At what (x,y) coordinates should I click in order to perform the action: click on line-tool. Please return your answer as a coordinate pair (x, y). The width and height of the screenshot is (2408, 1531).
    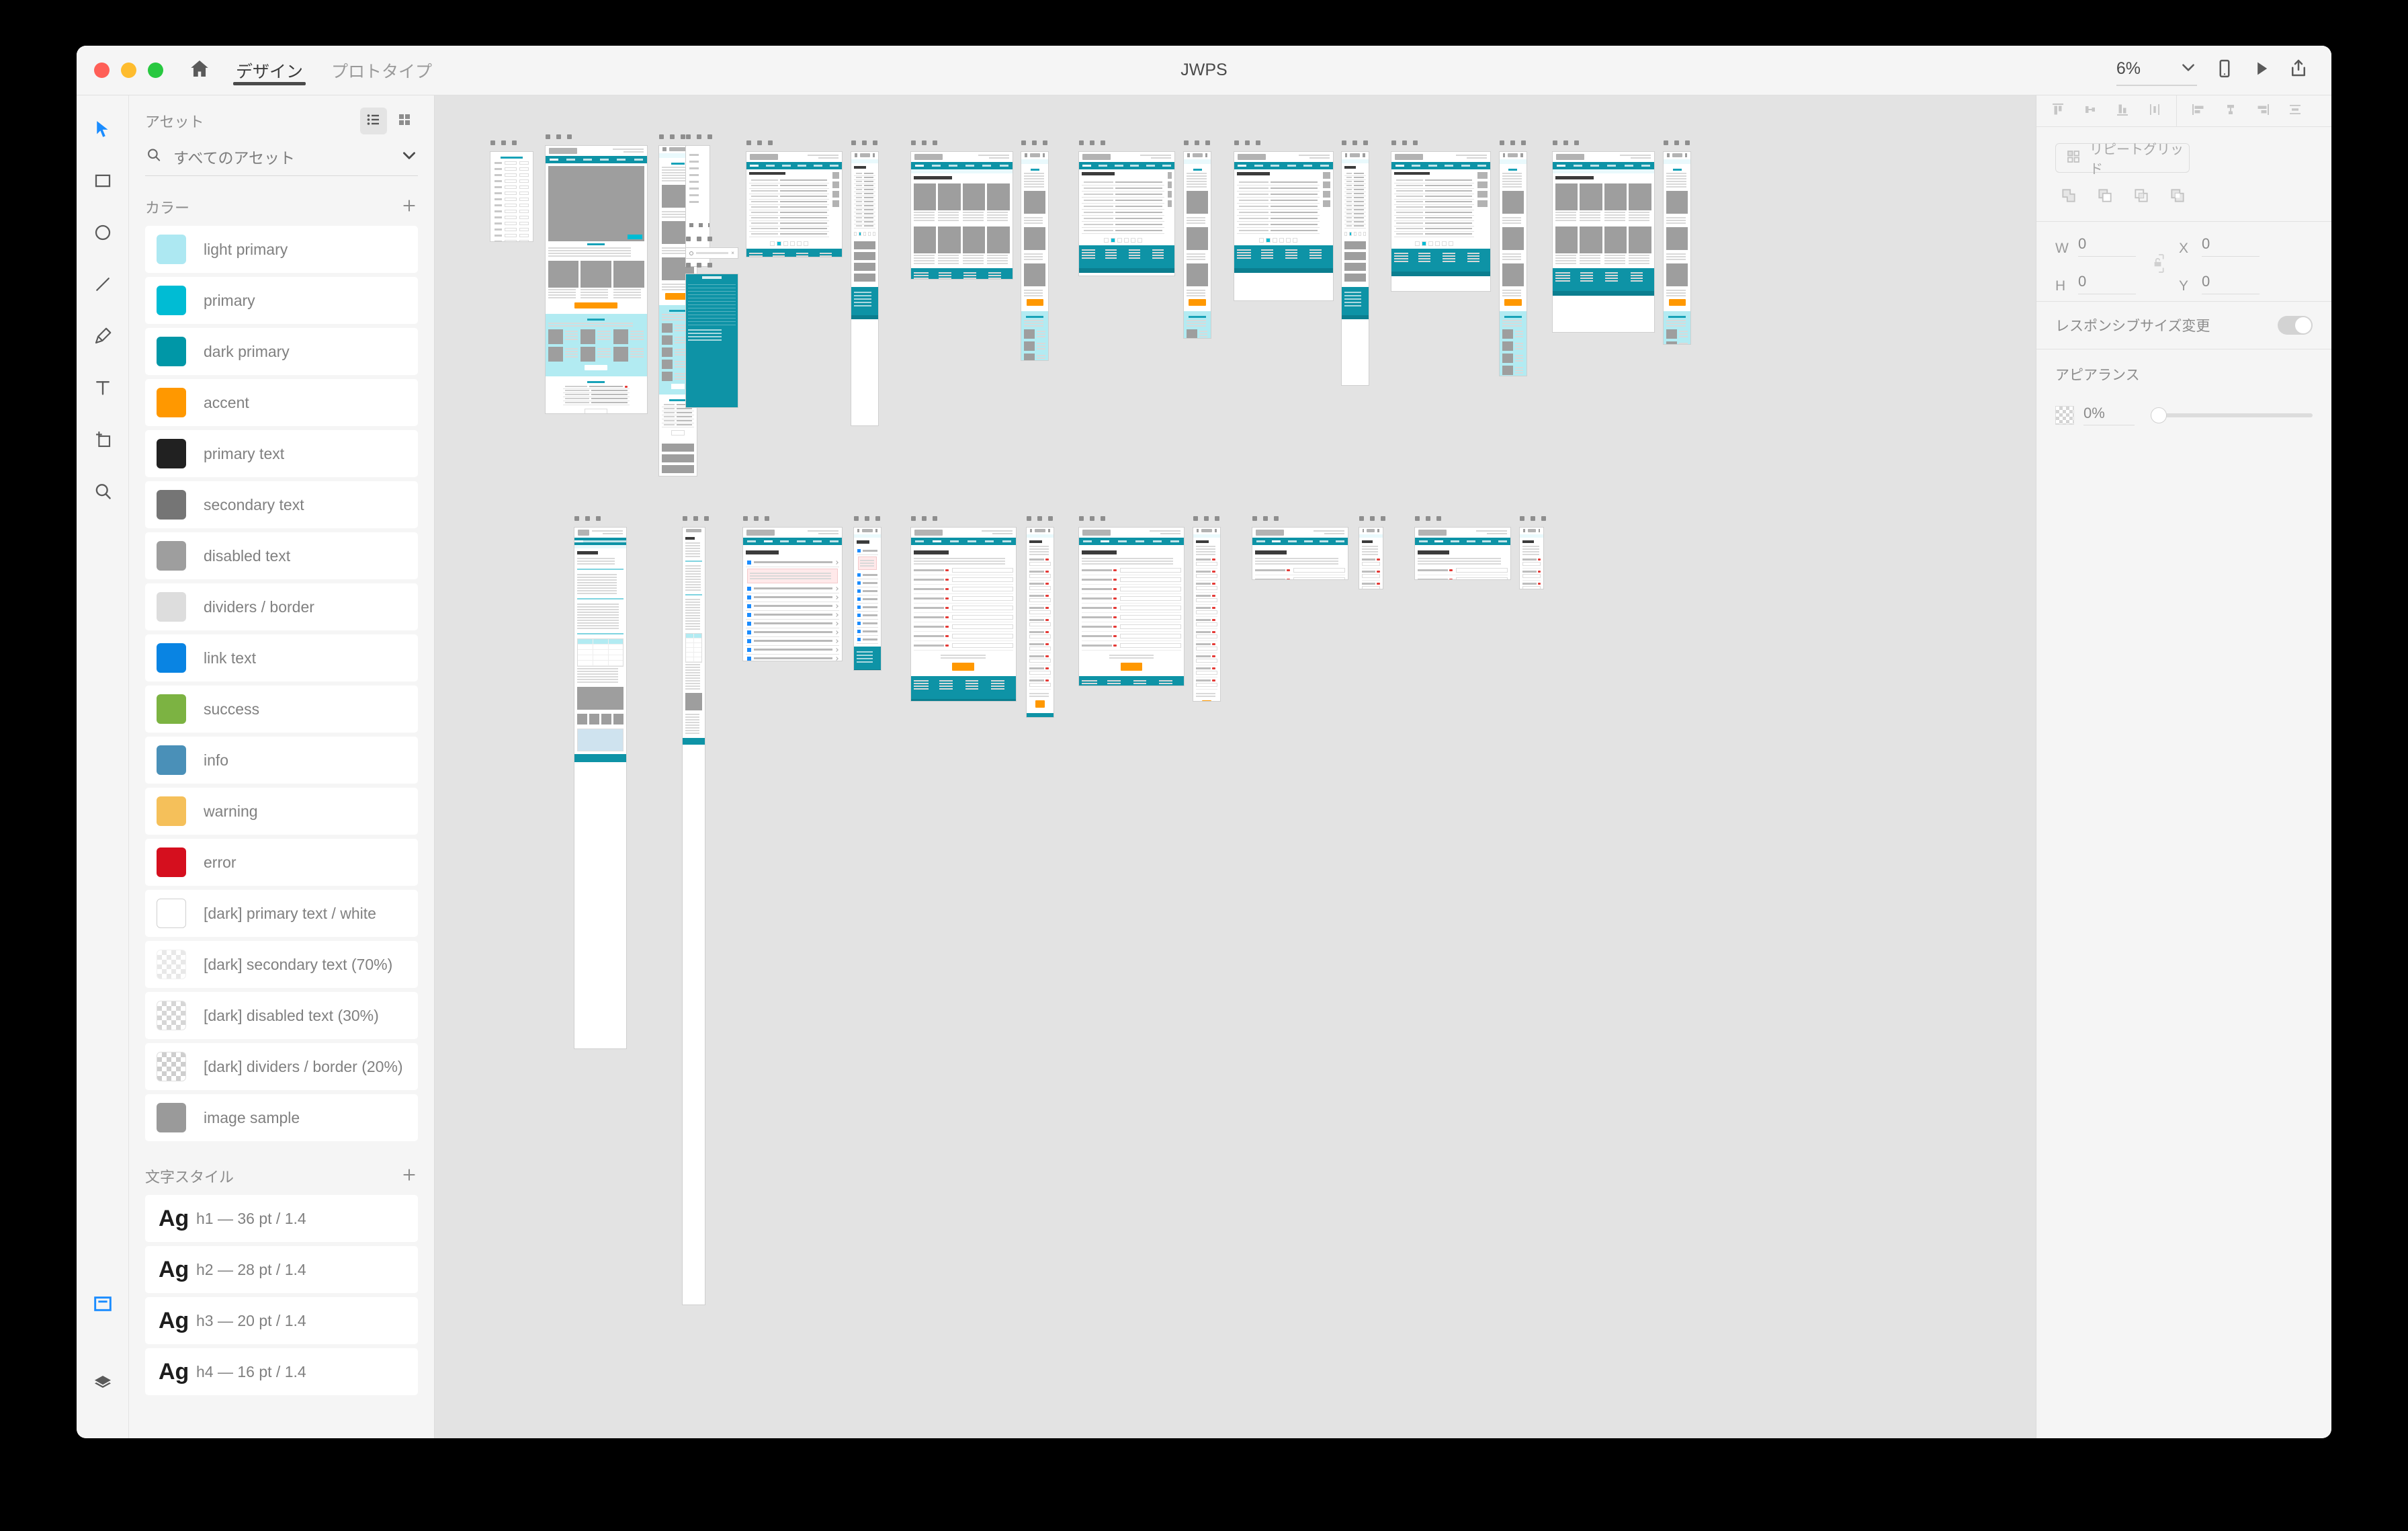
    Looking at the image, I should click on (103, 285).